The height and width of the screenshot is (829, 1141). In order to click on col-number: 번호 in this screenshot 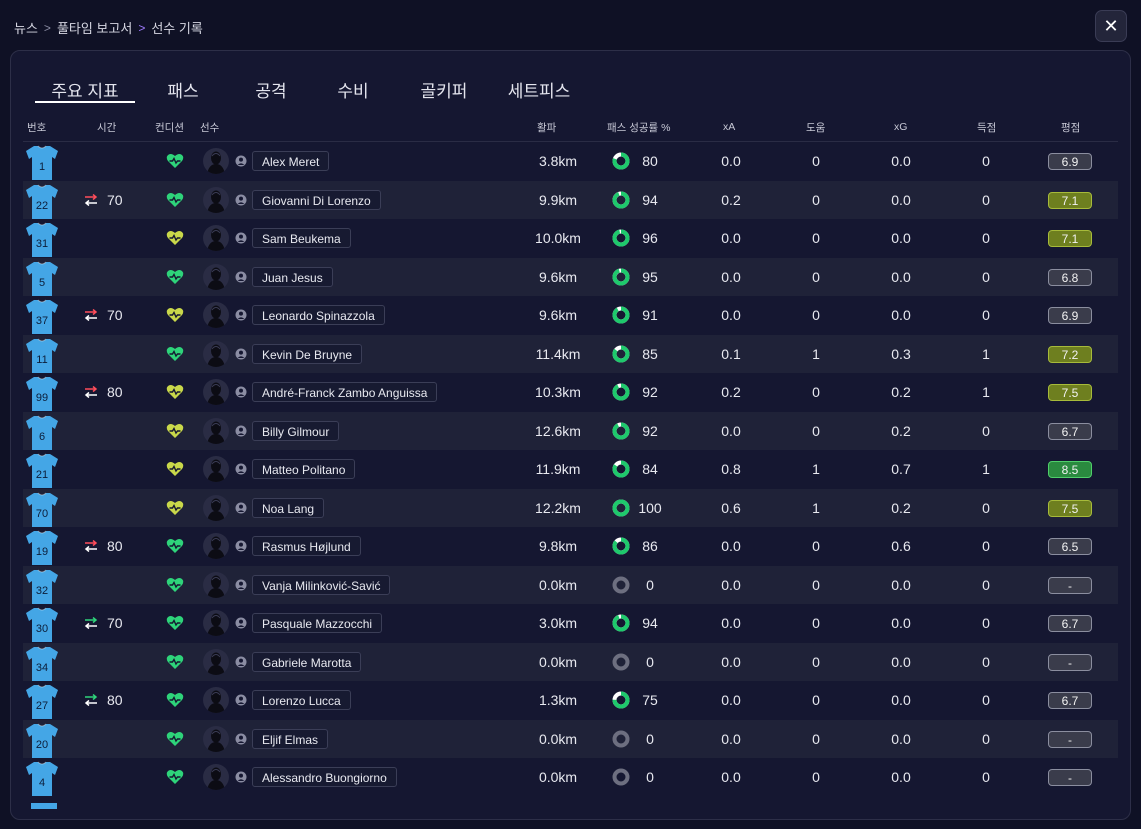, I will do `click(36, 127)`.